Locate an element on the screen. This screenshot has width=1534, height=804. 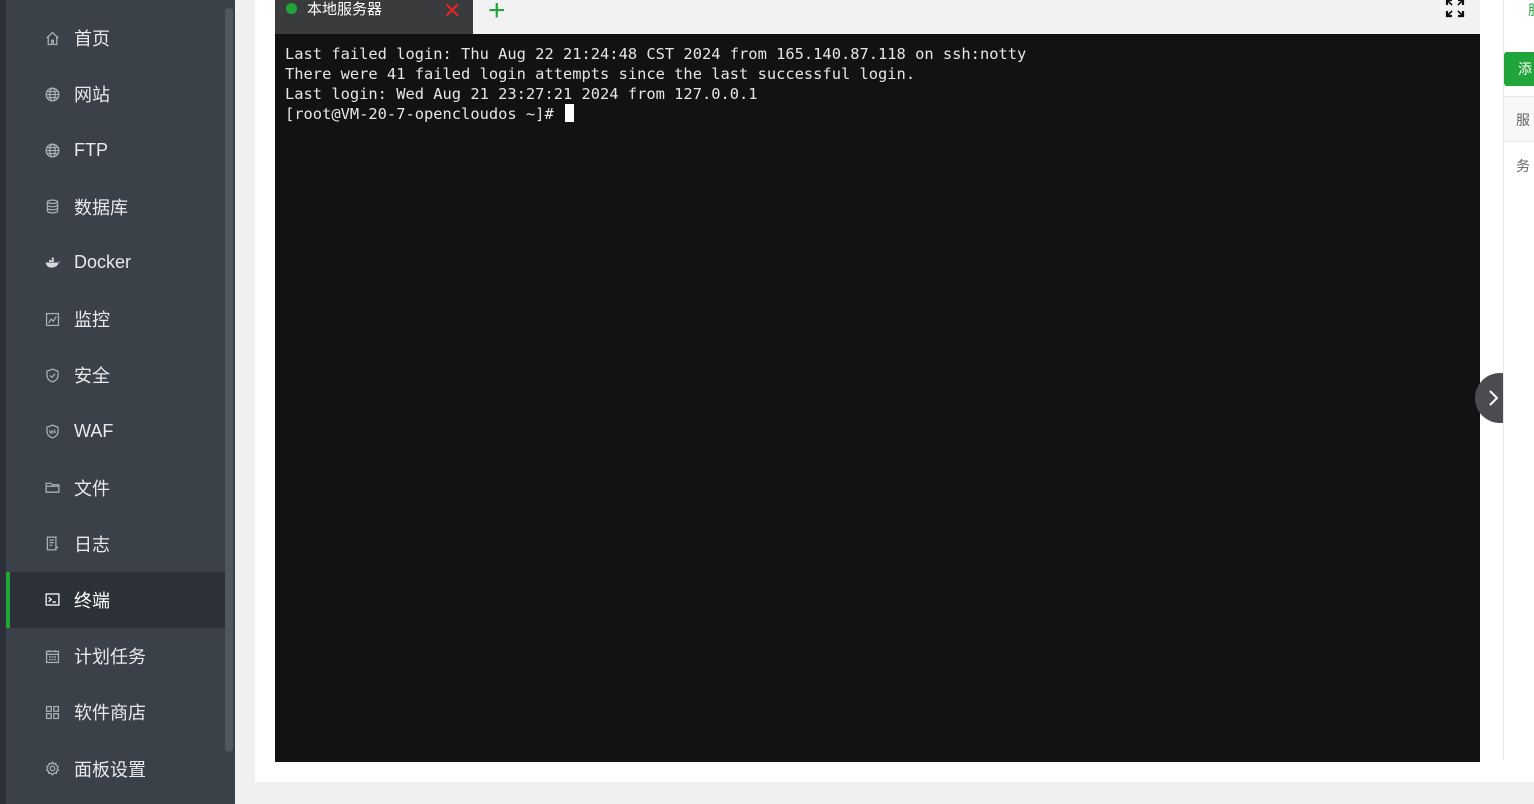
sidebar-item-app-store: 软件商店 is located at coordinates (115, 712).